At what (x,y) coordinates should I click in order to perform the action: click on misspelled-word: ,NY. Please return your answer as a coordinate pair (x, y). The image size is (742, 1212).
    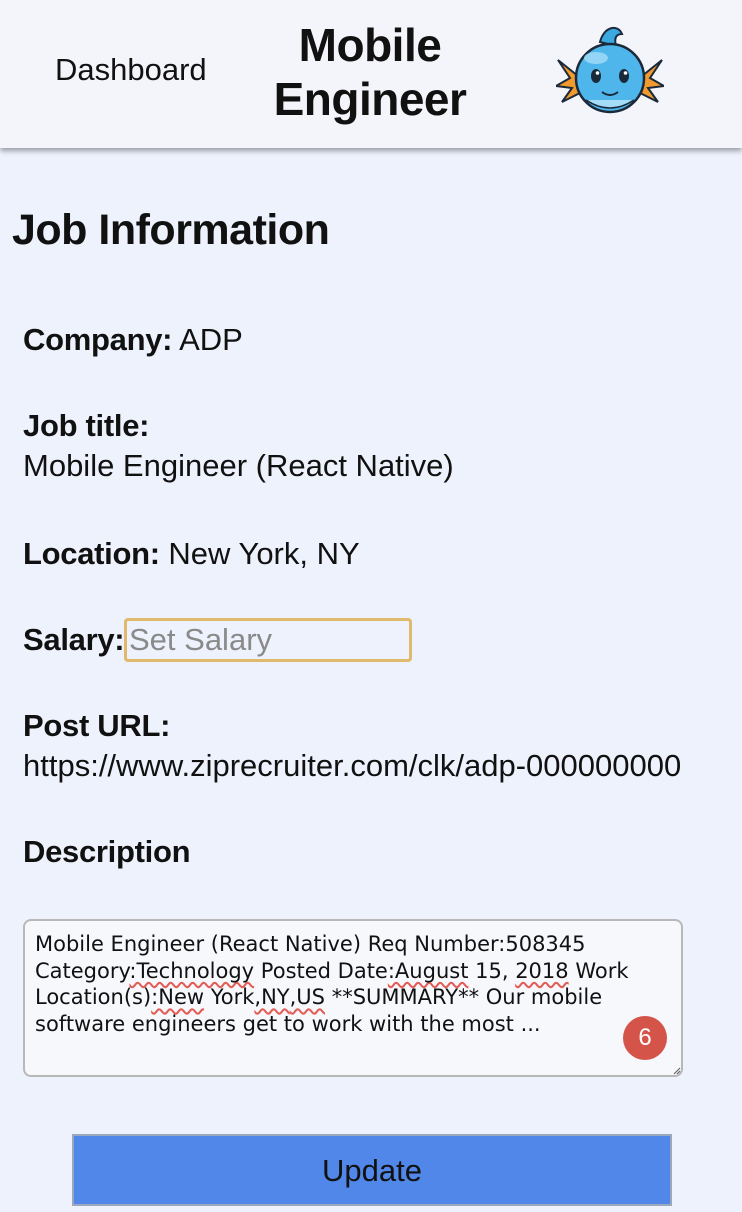
    Looking at the image, I should click on (272, 997).